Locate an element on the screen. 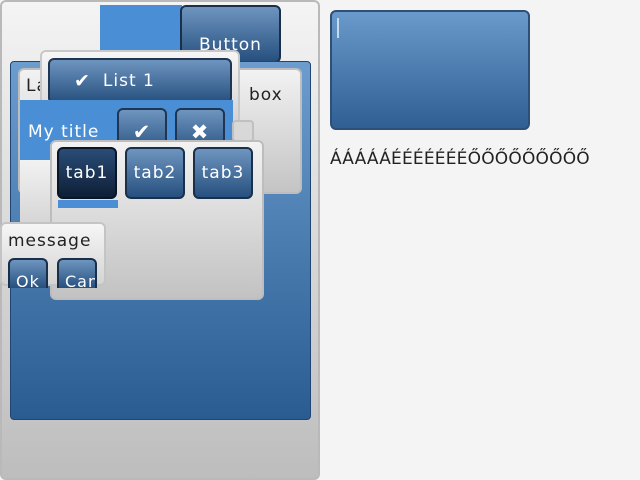 The height and width of the screenshot is (480, 640). dialog-edge is located at coordinates (243, 131).